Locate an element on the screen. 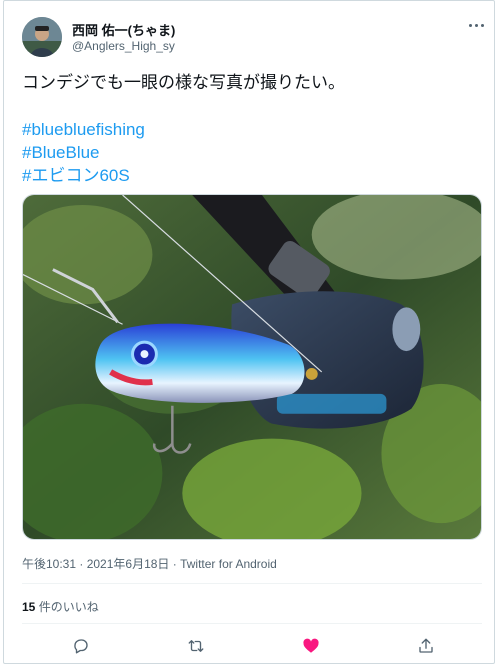  heart-filled-icon is located at coordinates (311, 646).